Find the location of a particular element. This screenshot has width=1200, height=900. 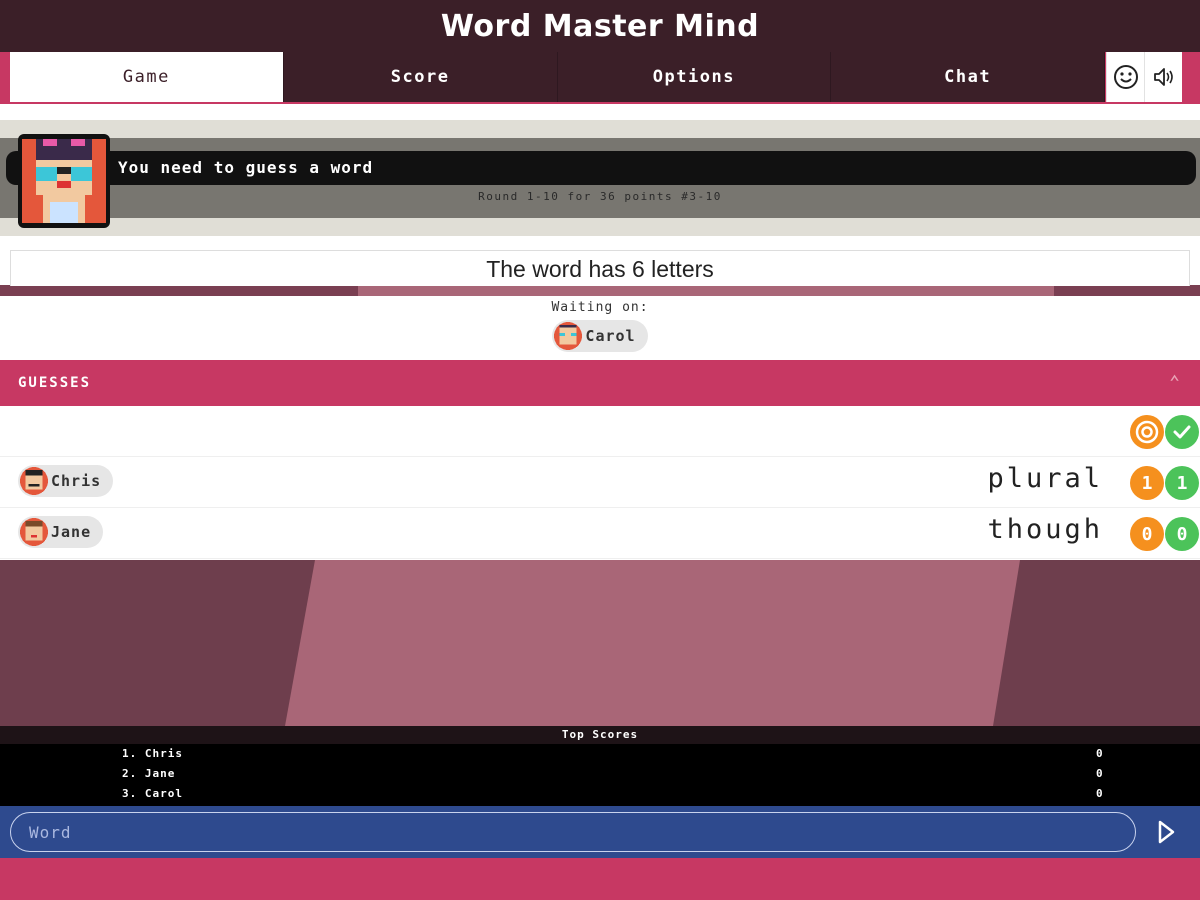

tab-game: Game is located at coordinates (147, 77).